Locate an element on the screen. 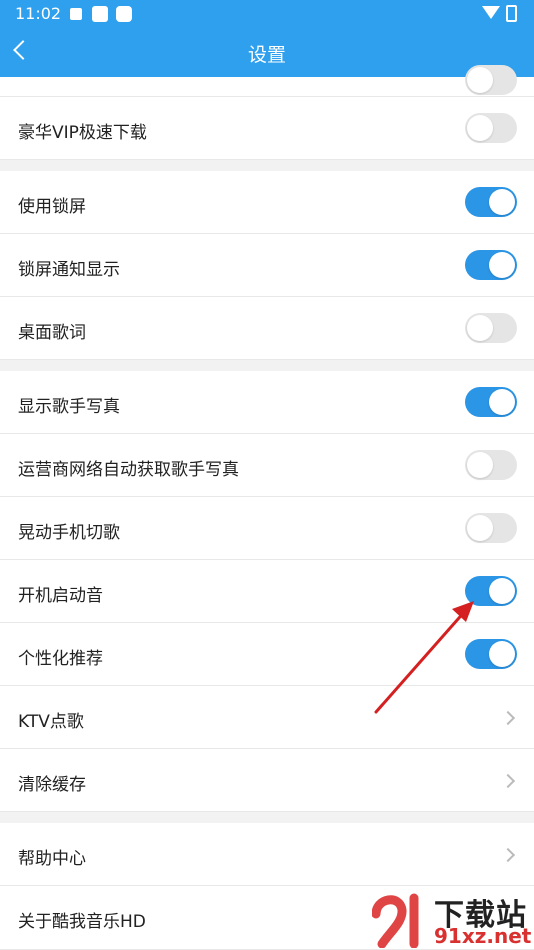  settings-row-singer-photo: 显示歌手写真 is located at coordinates (267, 402).